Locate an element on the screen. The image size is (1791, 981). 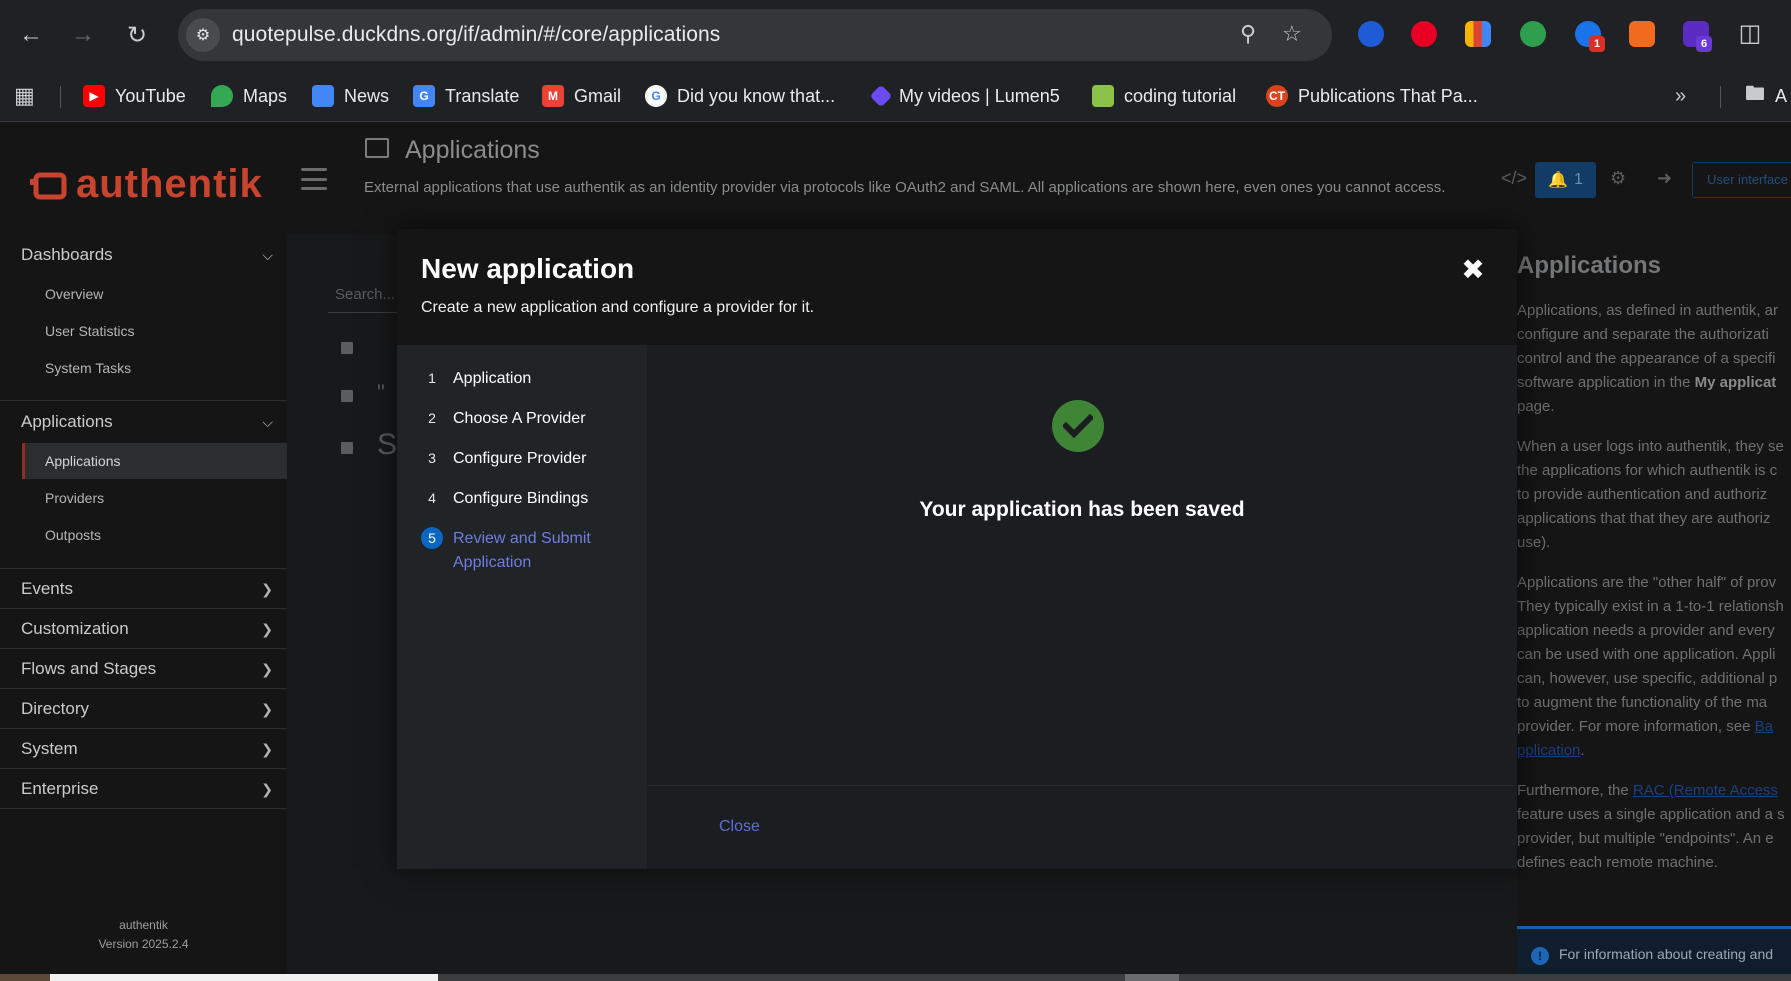
zoom-search-icon: ⚲ is located at coordinates (1248, 34).